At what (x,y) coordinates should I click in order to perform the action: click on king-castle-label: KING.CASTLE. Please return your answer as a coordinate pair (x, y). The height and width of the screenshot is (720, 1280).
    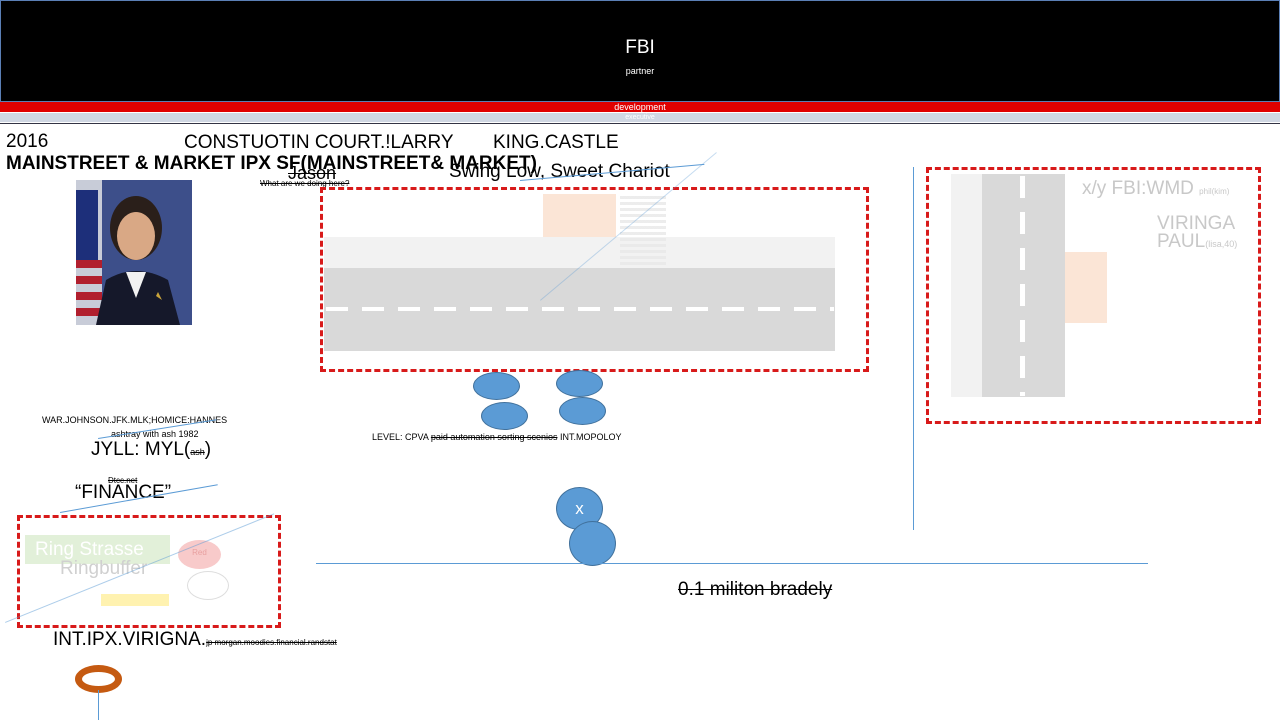
    Looking at the image, I should click on (556, 142).